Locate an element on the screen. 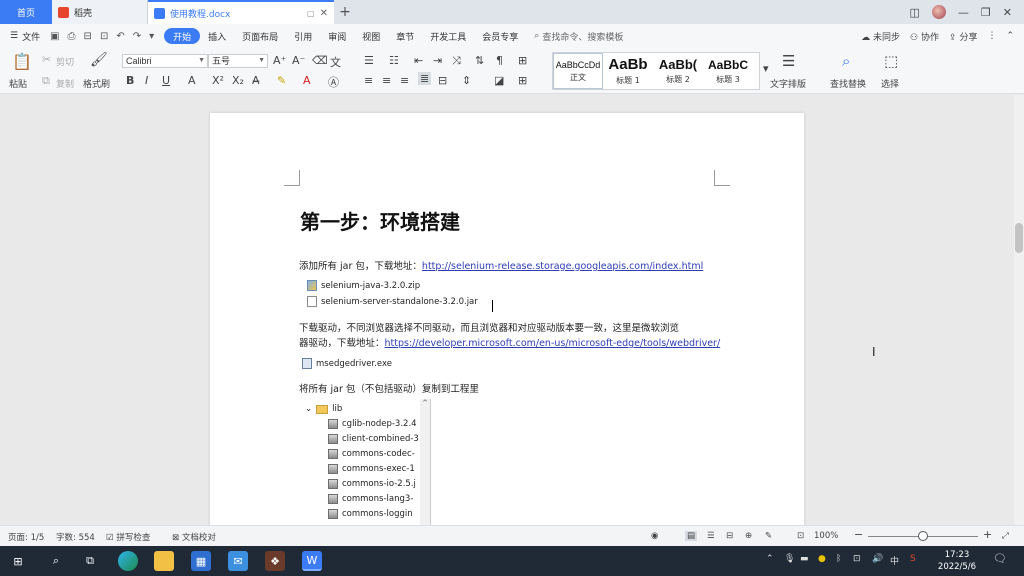 The width and height of the screenshot is (1024, 576). web-view-icon: ⊕ is located at coordinates (748, 536).